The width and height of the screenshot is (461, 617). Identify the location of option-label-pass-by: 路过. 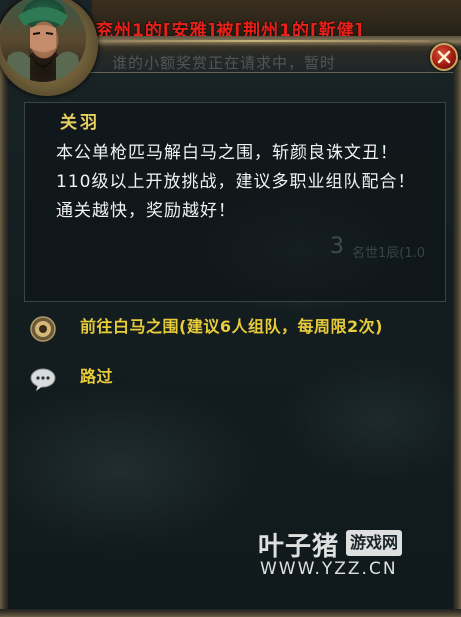
(97, 376).